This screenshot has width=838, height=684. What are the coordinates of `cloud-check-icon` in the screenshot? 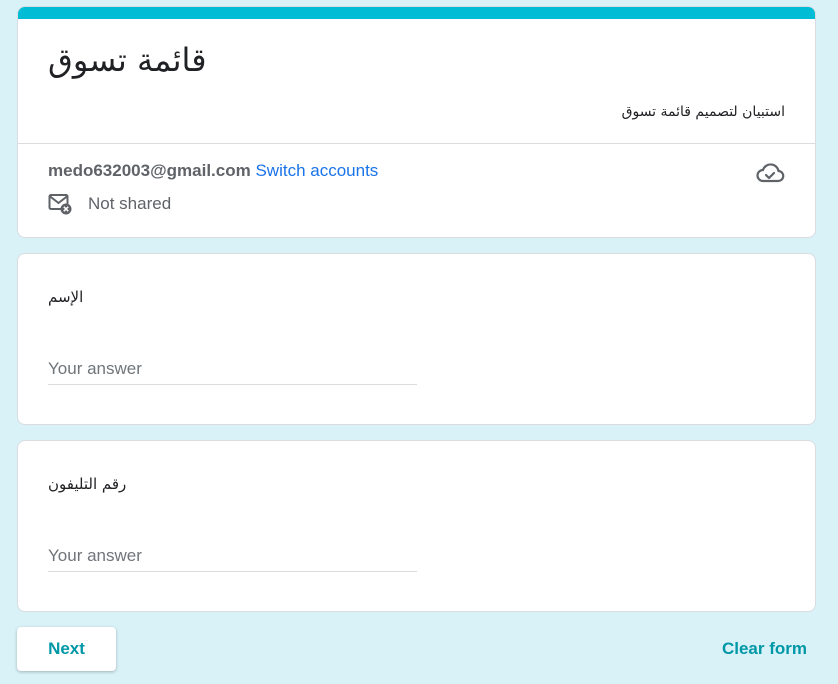 It's located at (770, 173).